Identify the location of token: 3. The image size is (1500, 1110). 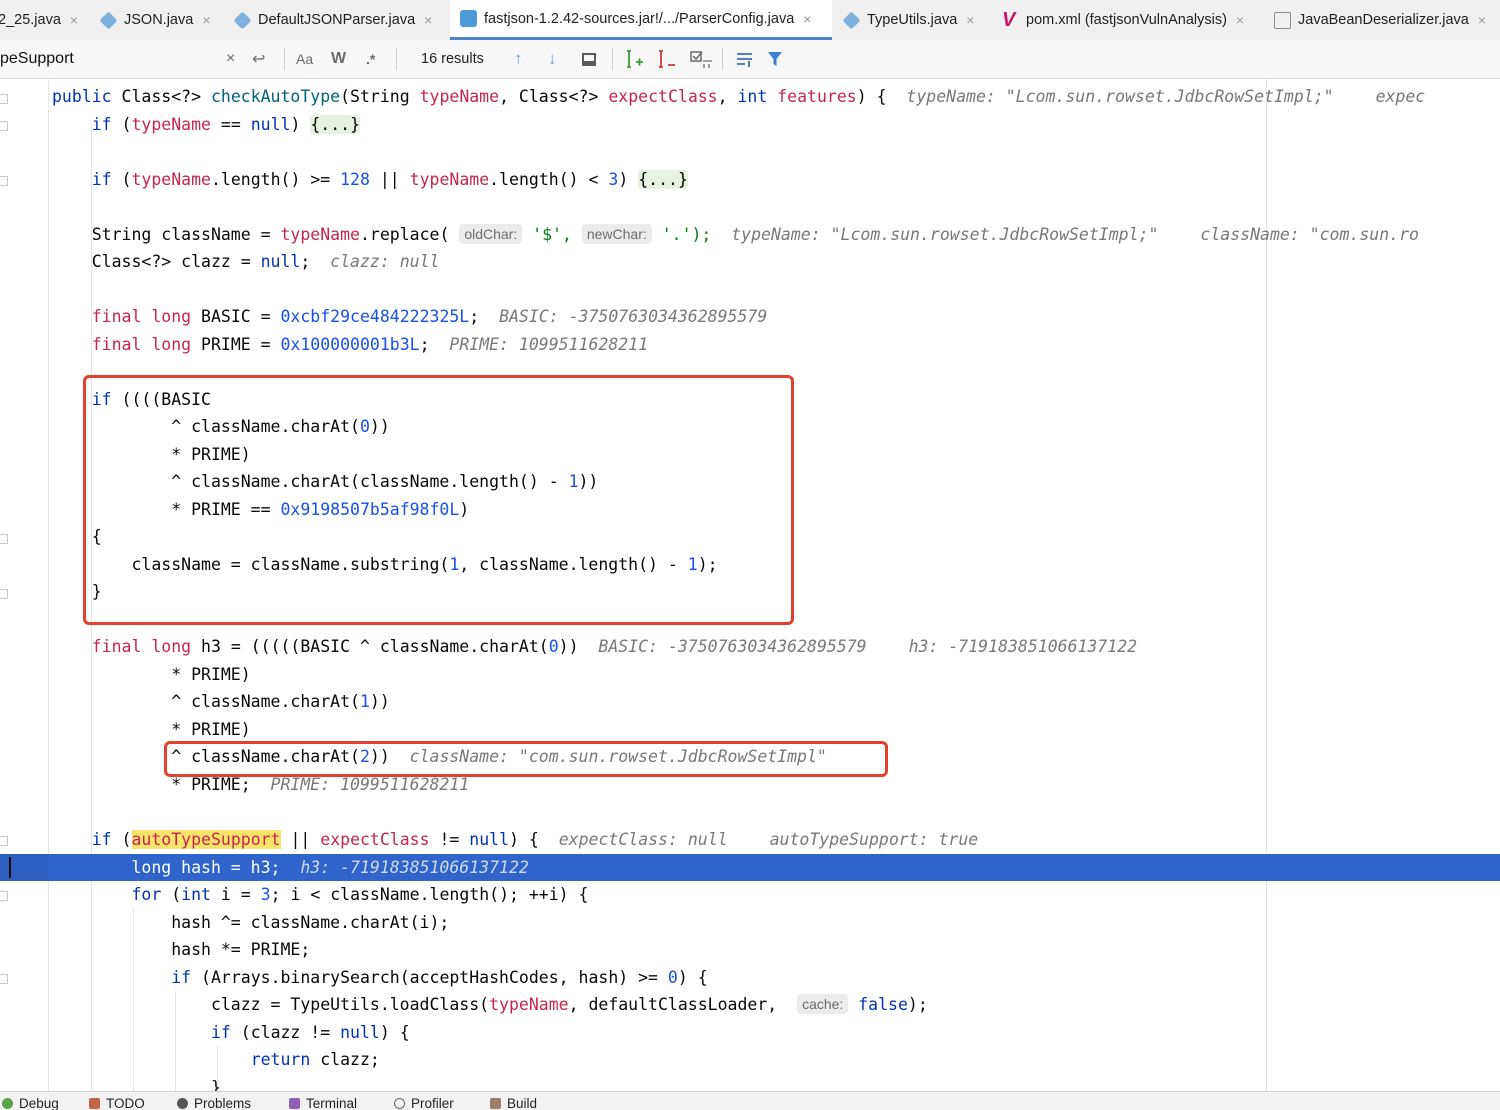
(265, 894).